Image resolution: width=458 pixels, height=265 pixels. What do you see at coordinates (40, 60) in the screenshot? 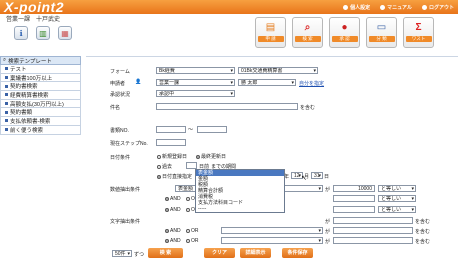
I see `sidebar-header: ⌕ 検索テンプレート` at bounding box center [40, 60].